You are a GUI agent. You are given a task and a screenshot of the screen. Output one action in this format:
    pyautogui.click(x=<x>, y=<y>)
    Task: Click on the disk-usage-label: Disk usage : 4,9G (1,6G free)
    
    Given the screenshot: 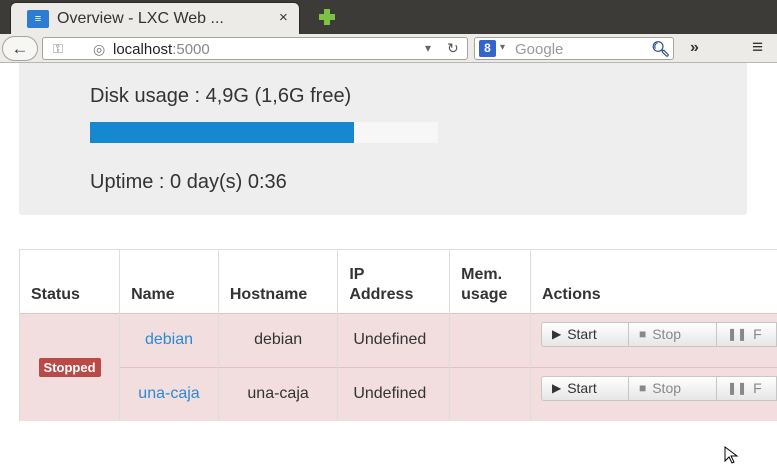 What is the action you would take?
    pyautogui.click(x=220, y=96)
    